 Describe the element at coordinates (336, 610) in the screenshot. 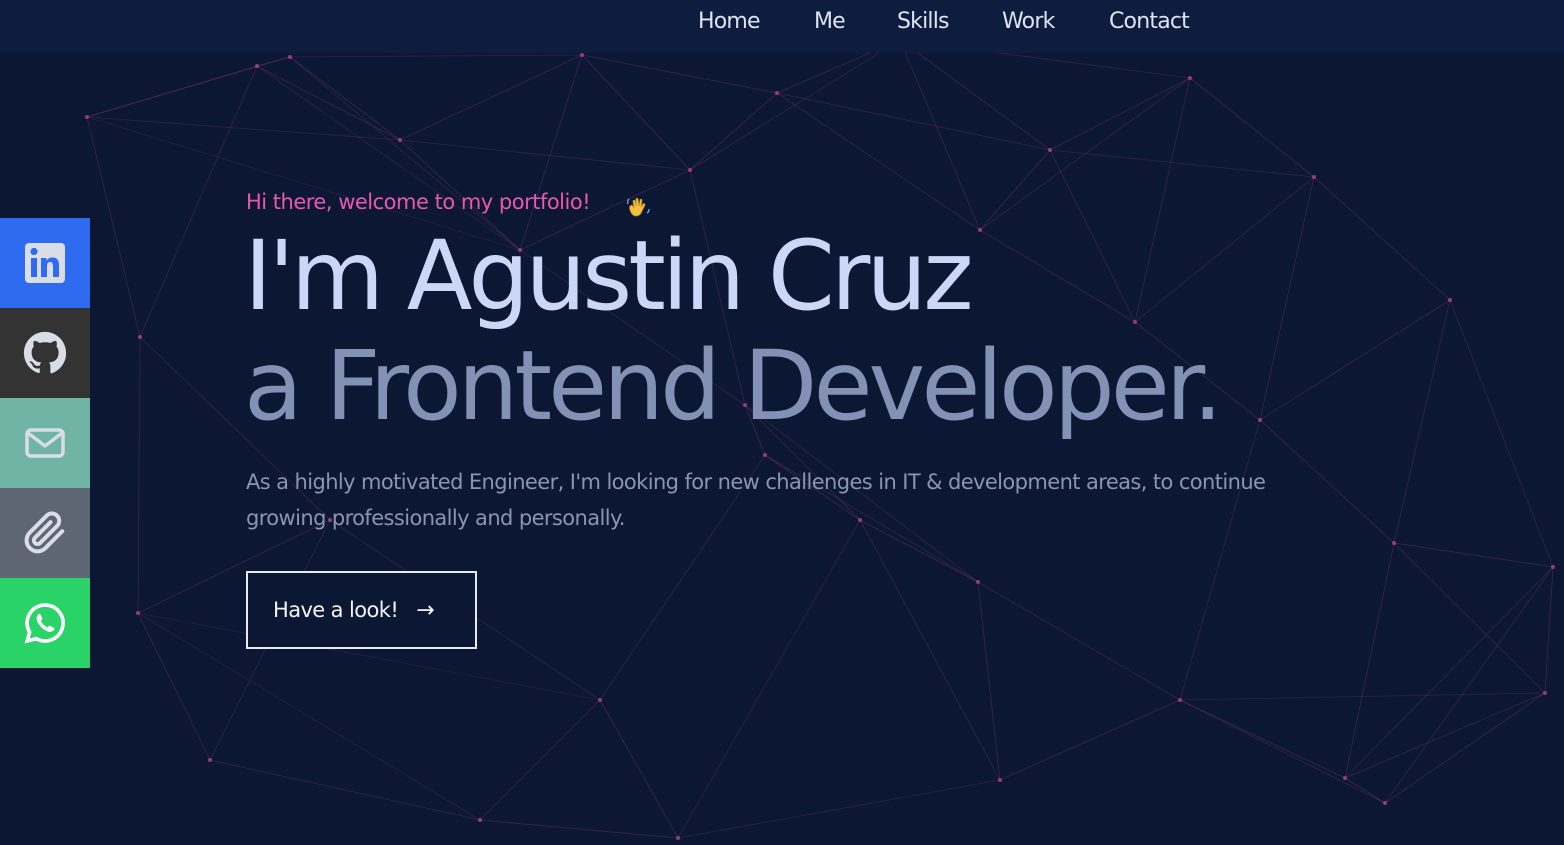

I see `have-a-look-label: Have a look!` at that location.